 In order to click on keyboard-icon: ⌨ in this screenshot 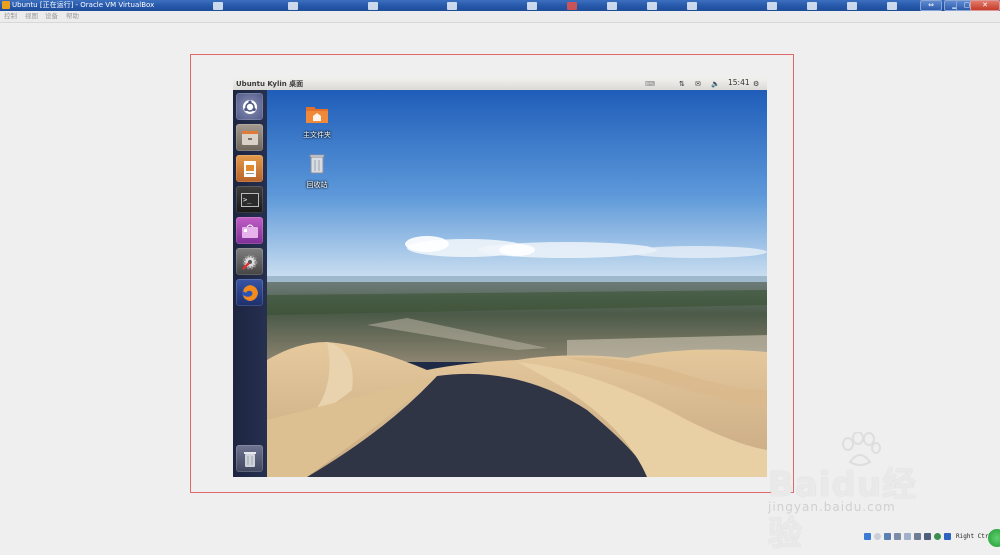, I will do `click(650, 84)`.